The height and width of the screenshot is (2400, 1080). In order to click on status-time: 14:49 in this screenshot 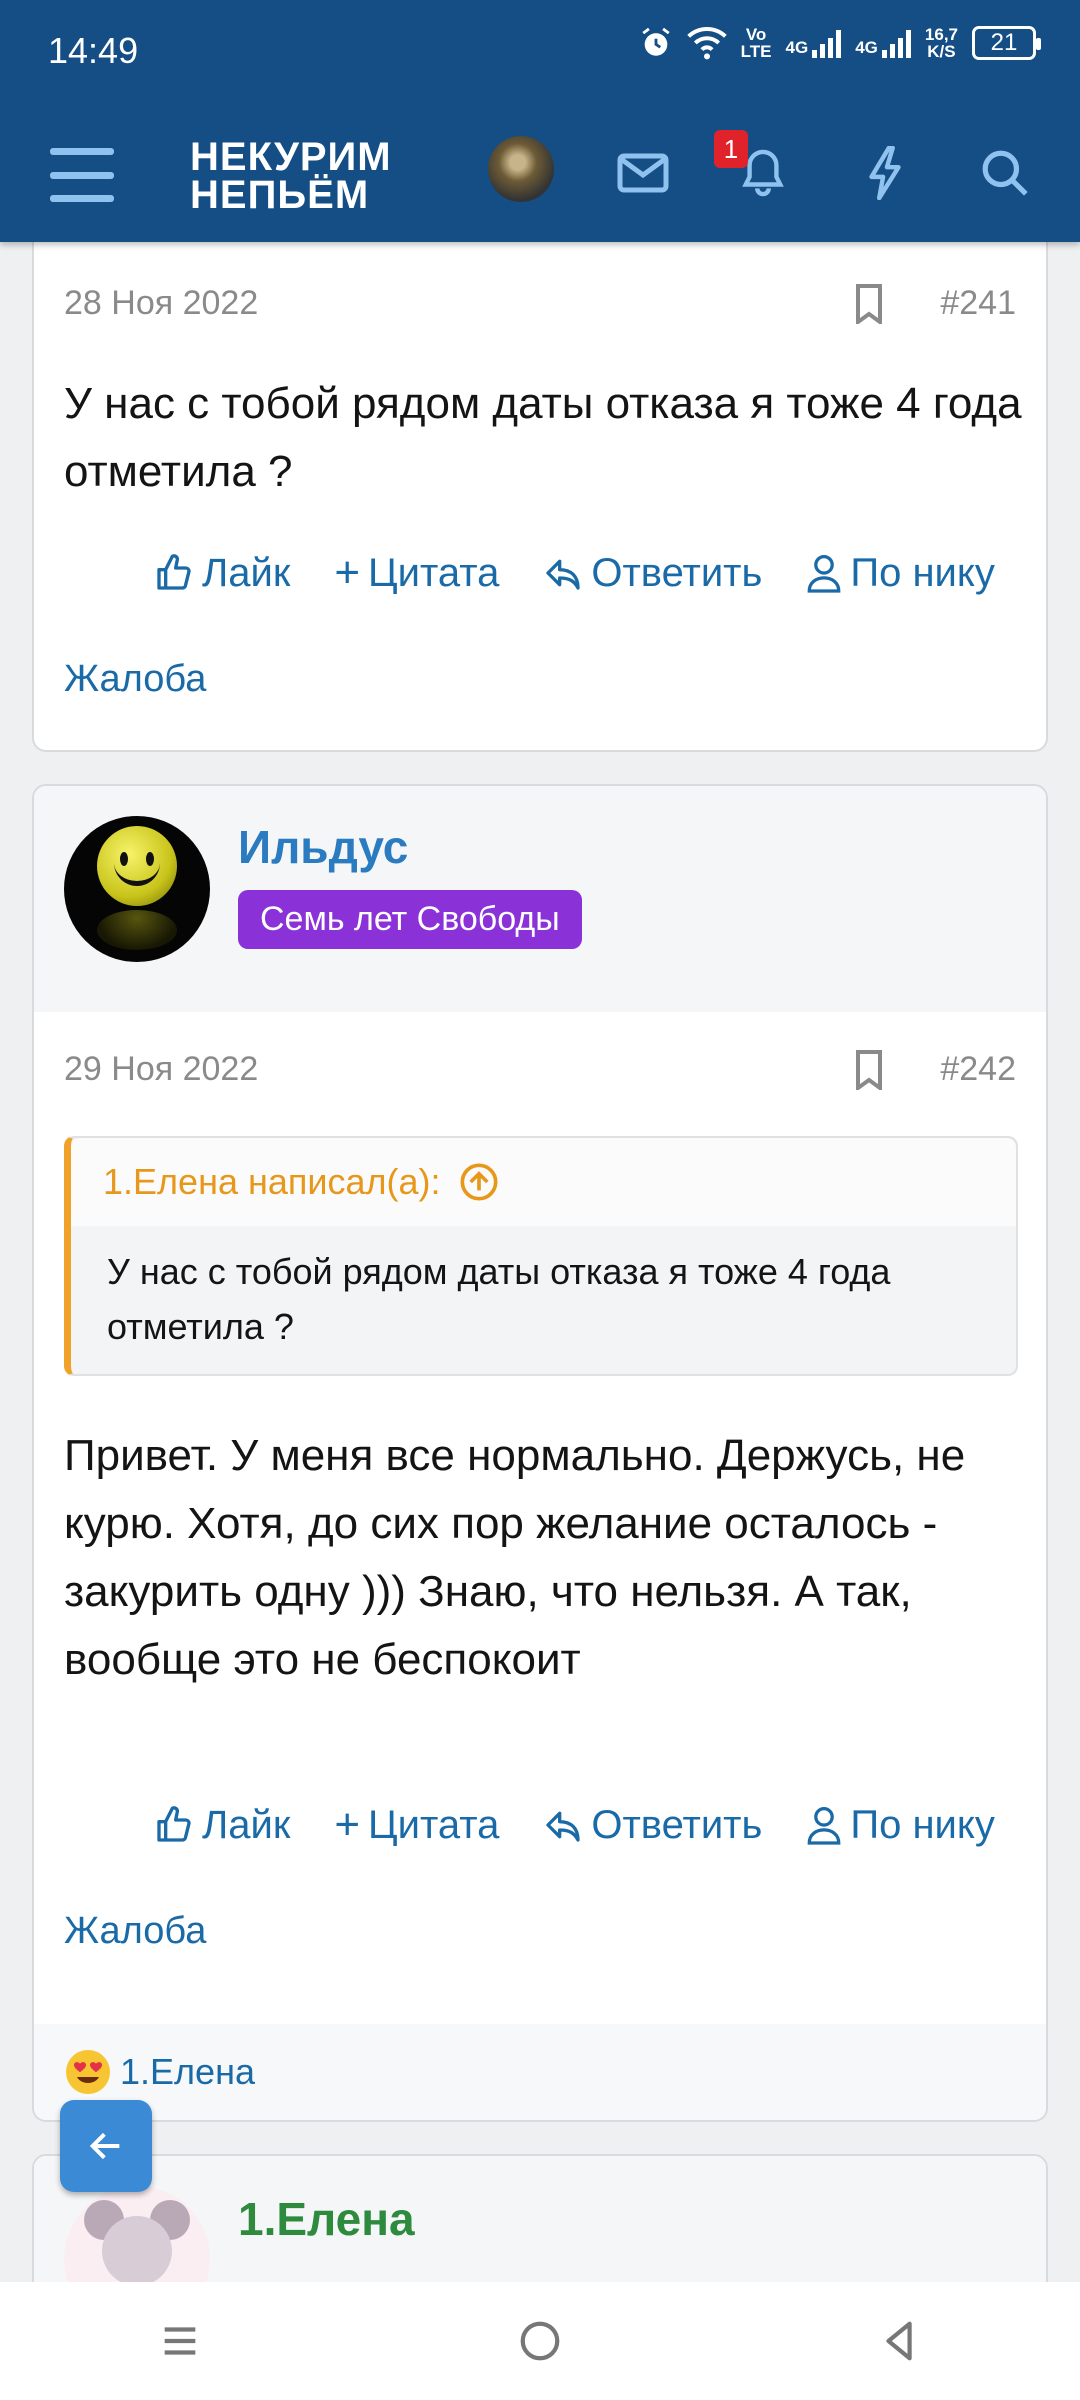, I will do `click(93, 50)`.